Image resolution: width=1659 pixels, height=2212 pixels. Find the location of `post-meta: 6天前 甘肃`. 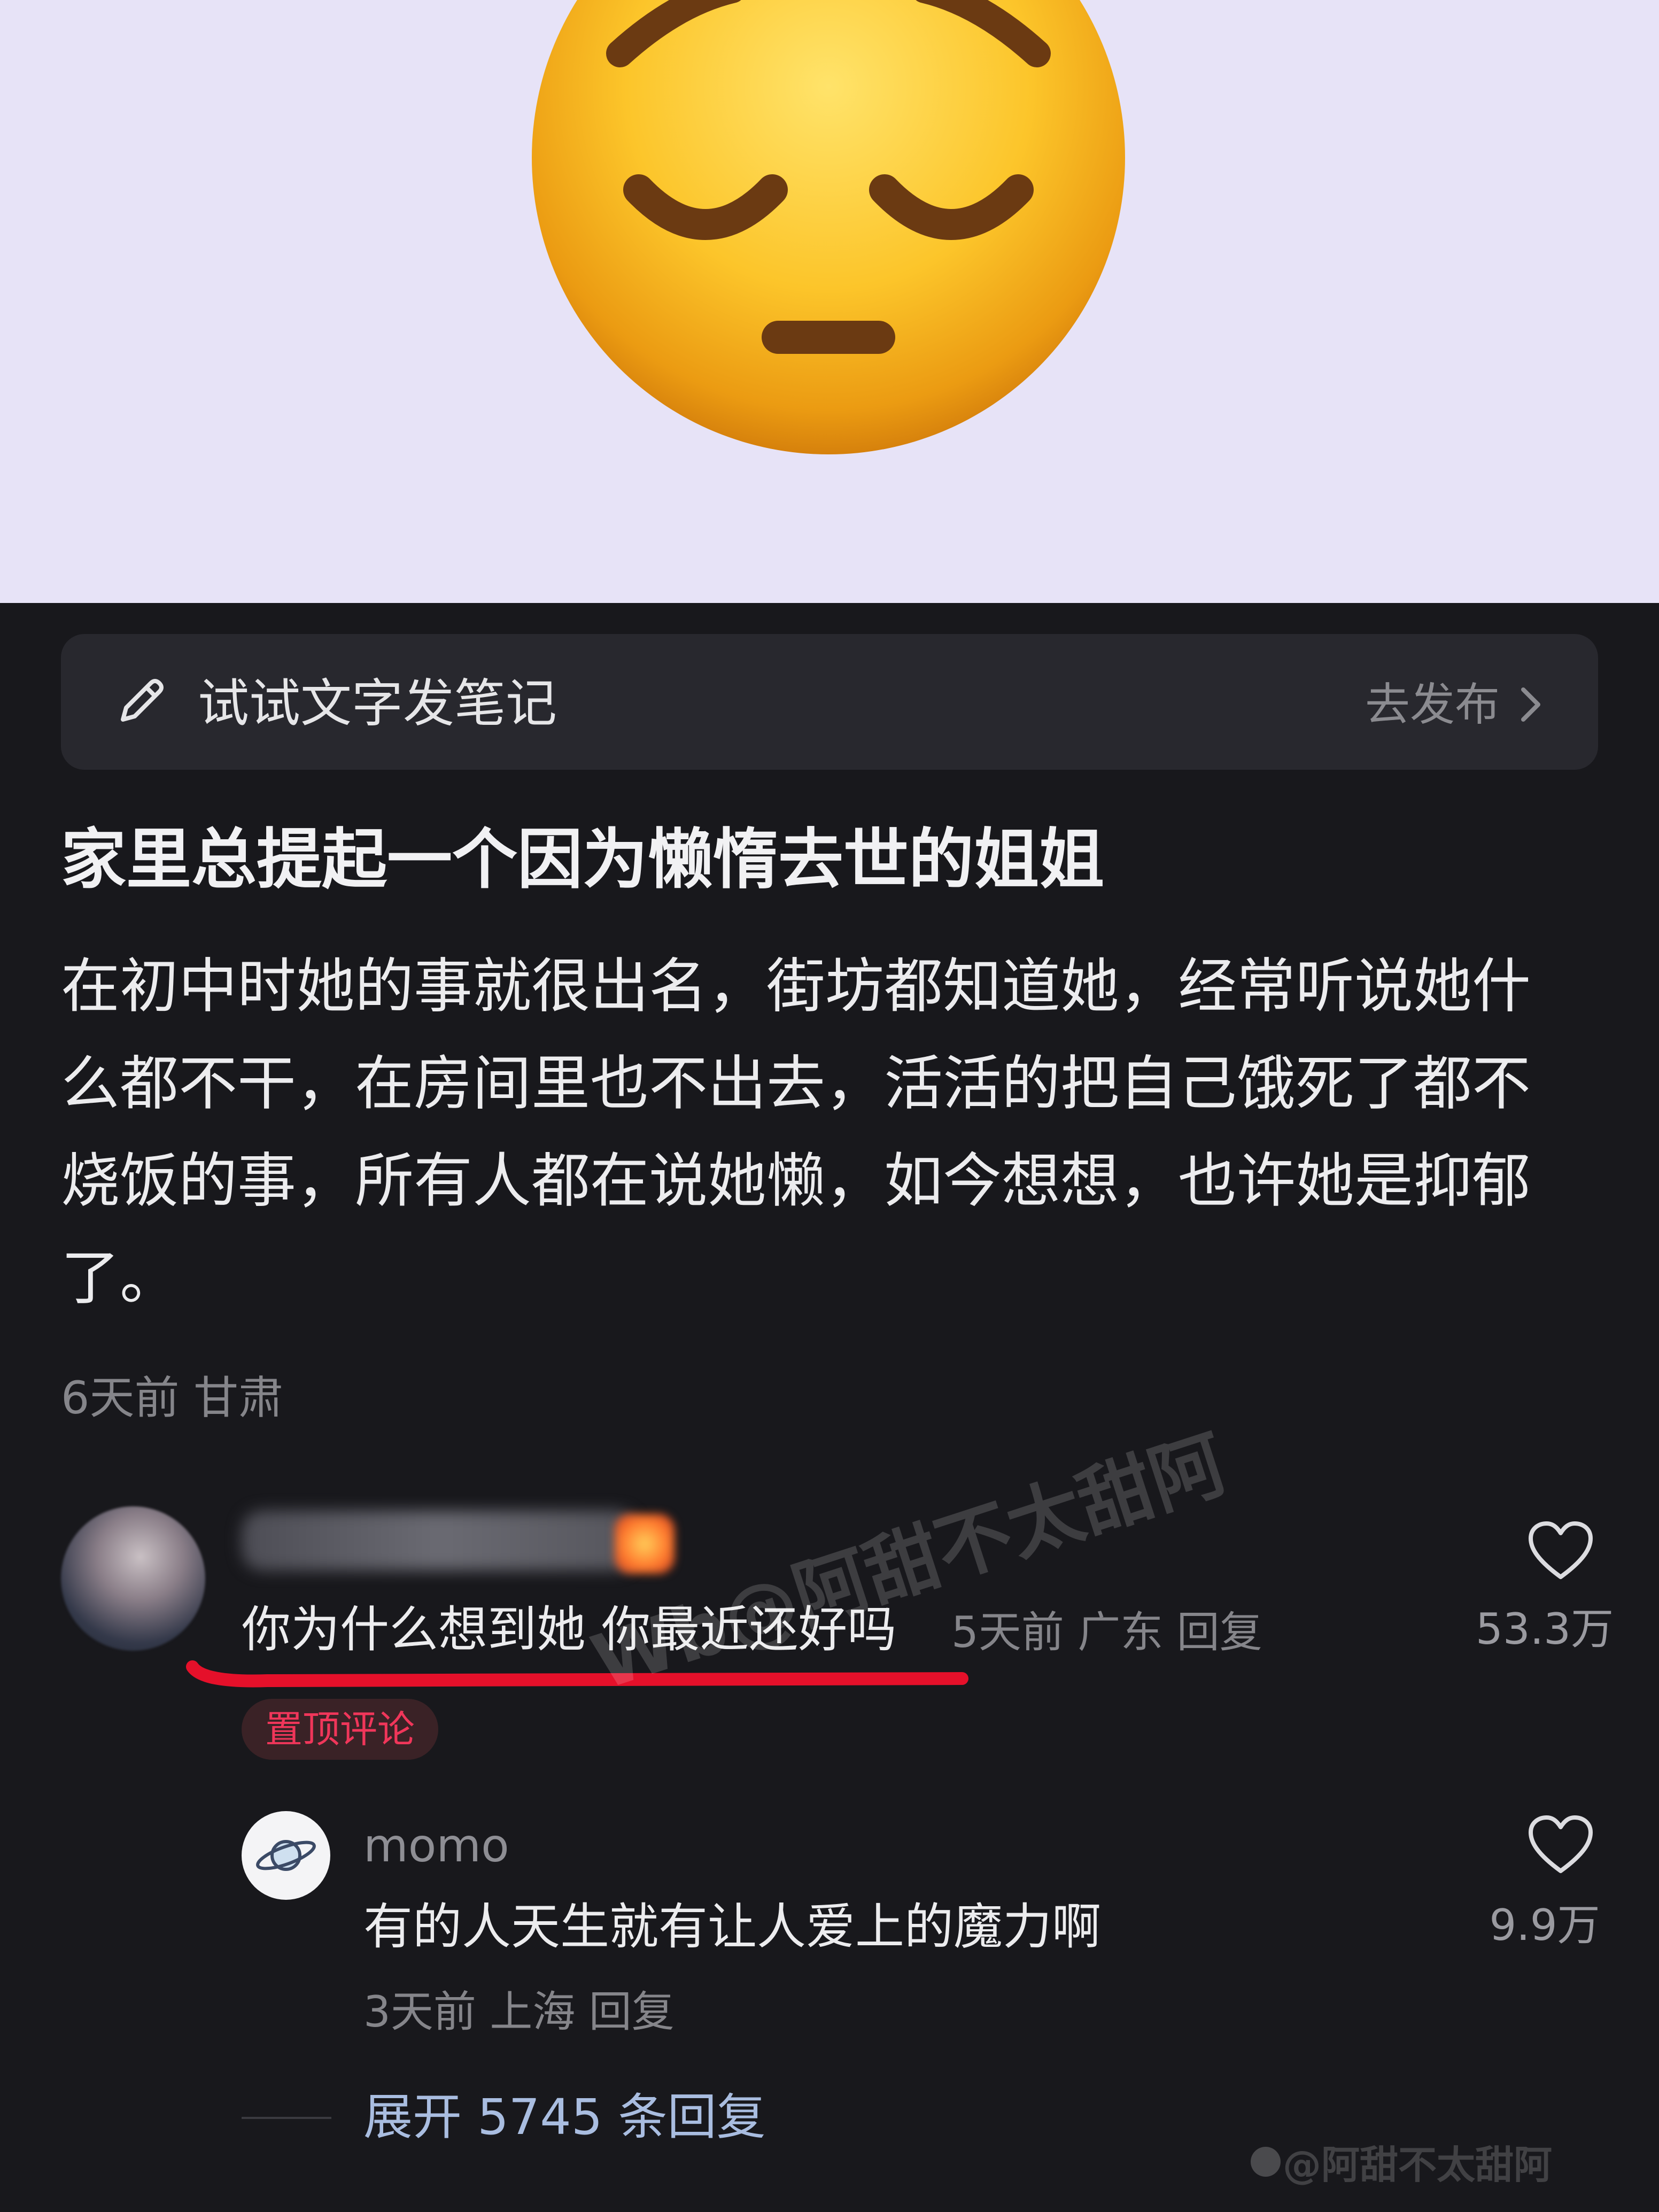

post-meta: 6天前 甘肃 is located at coordinates (172, 1398).